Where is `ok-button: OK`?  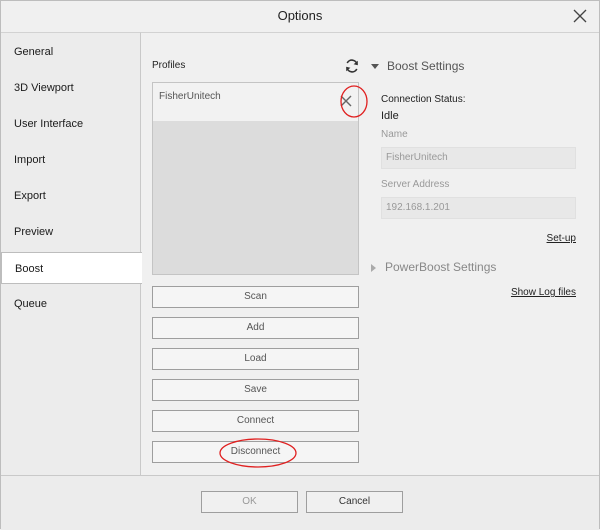
ok-button: OK is located at coordinates (249, 502).